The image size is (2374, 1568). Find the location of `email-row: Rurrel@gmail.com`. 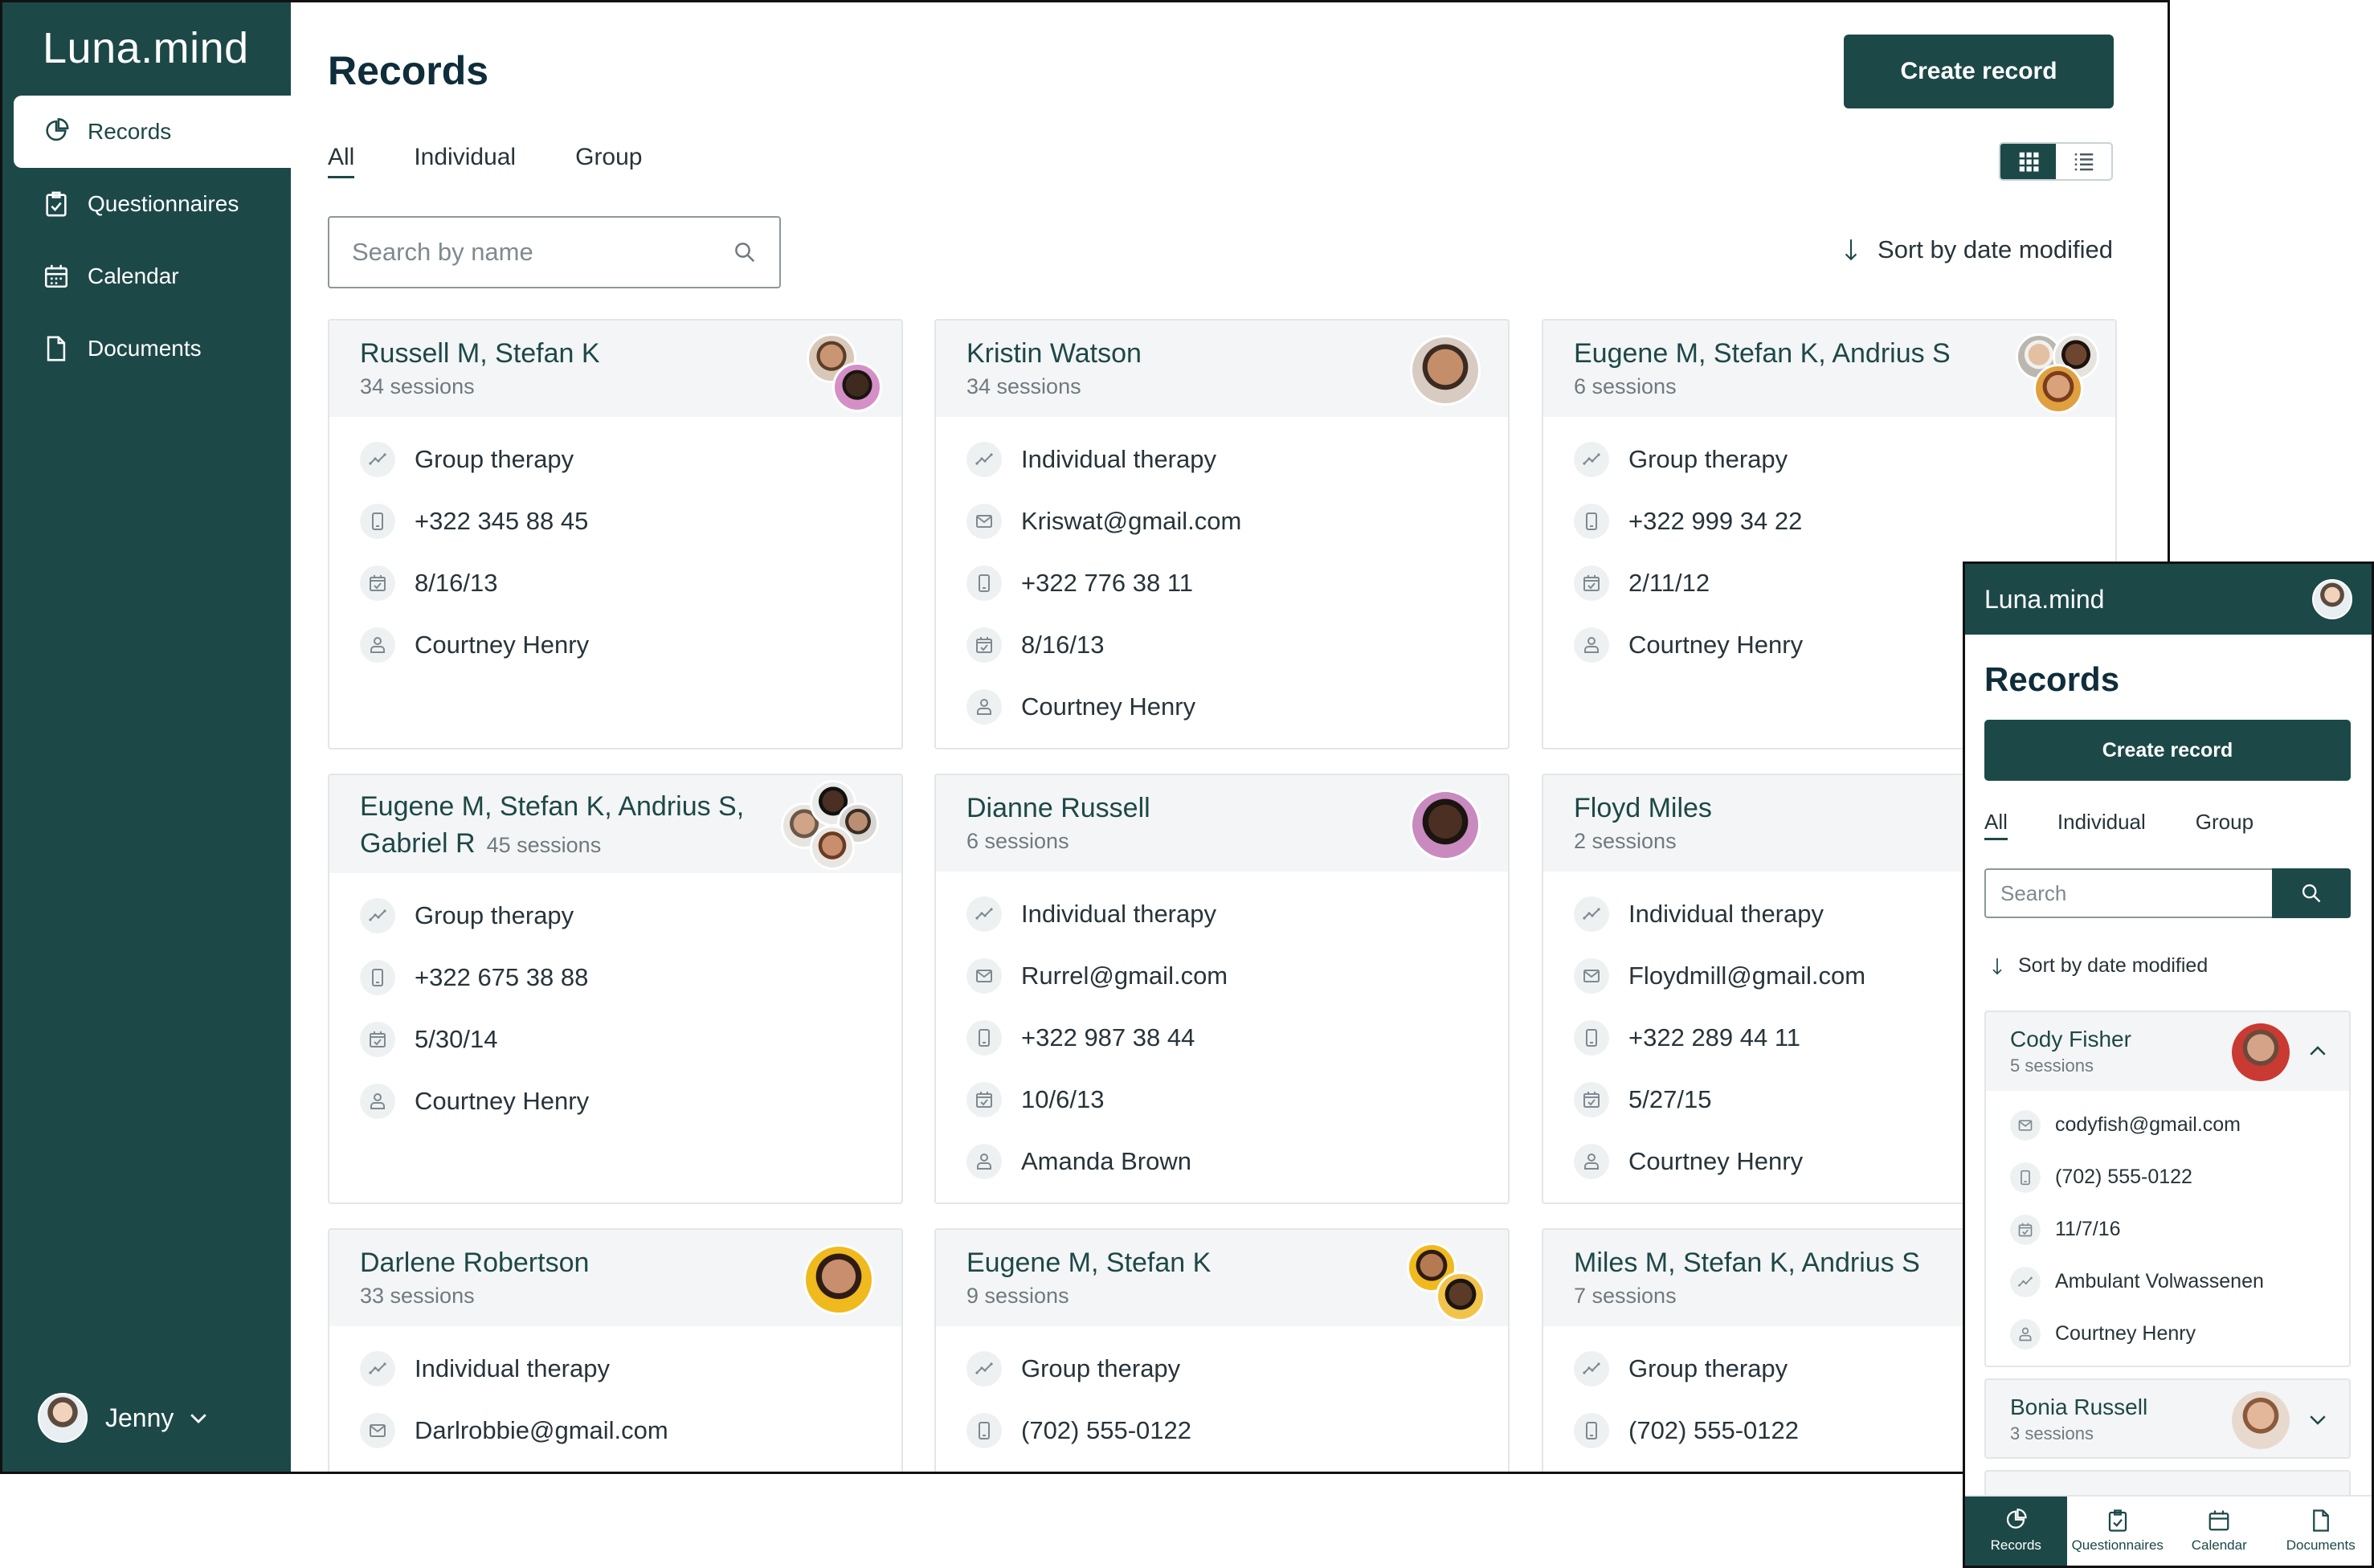

email-row: Rurrel@gmail.com is located at coordinates (1221, 976).